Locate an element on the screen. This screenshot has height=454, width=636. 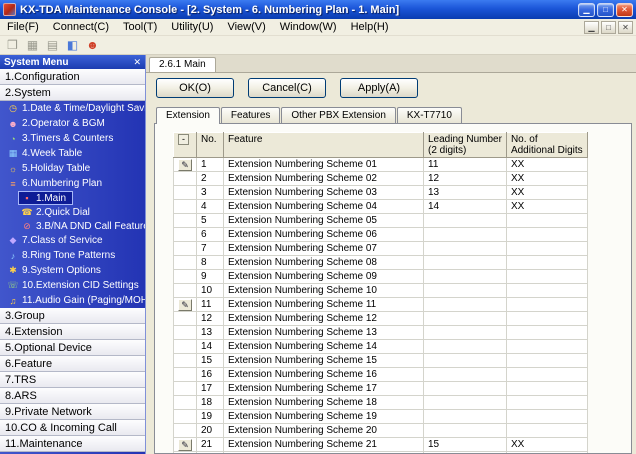
sidebar-item-2-operator-bgm: ☻ 2.Operator & BGM is located at coordinates (72, 123).